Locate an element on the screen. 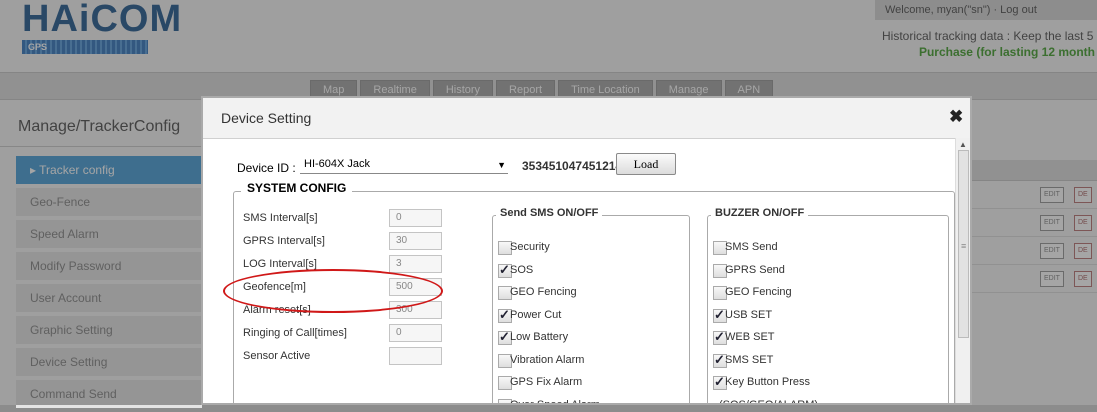  config-label: Alarm reset[s] is located at coordinates (277, 310).